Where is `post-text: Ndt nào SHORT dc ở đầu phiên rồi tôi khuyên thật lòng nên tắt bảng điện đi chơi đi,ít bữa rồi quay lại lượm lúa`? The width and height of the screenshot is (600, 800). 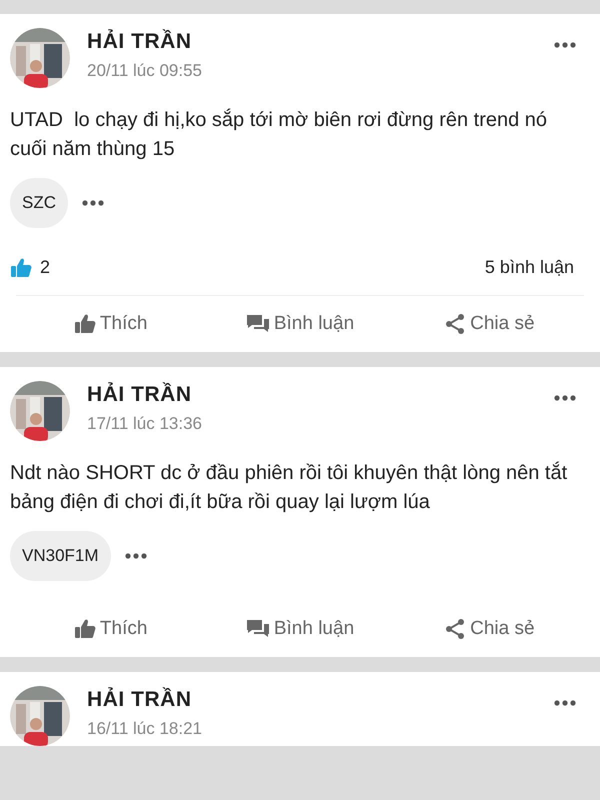 post-text: Ndt nào SHORT dc ở đầu phiên rồi tôi khuyên thật lòng nên tắt bảng điện đi chơi đi,ít bữa rồi quay lại lượm lúa is located at coordinates (289, 487).